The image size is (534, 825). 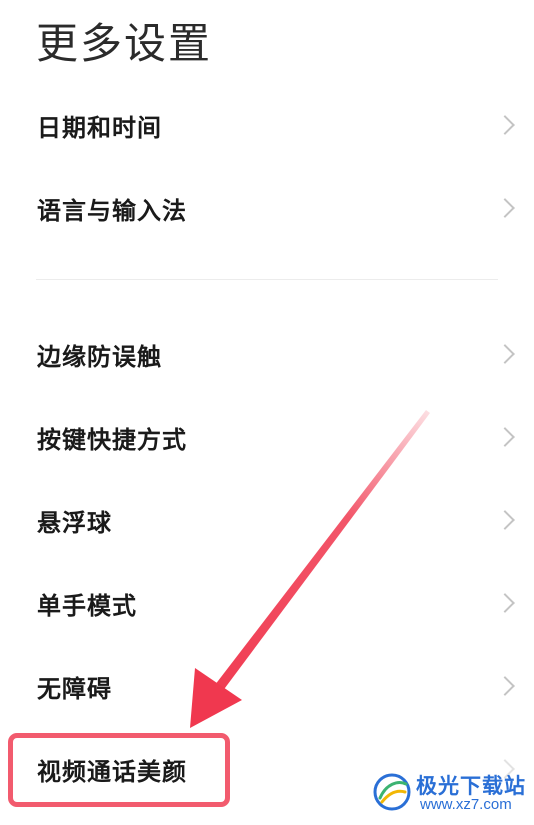 I want to click on section-divider, so click(x=267, y=279).